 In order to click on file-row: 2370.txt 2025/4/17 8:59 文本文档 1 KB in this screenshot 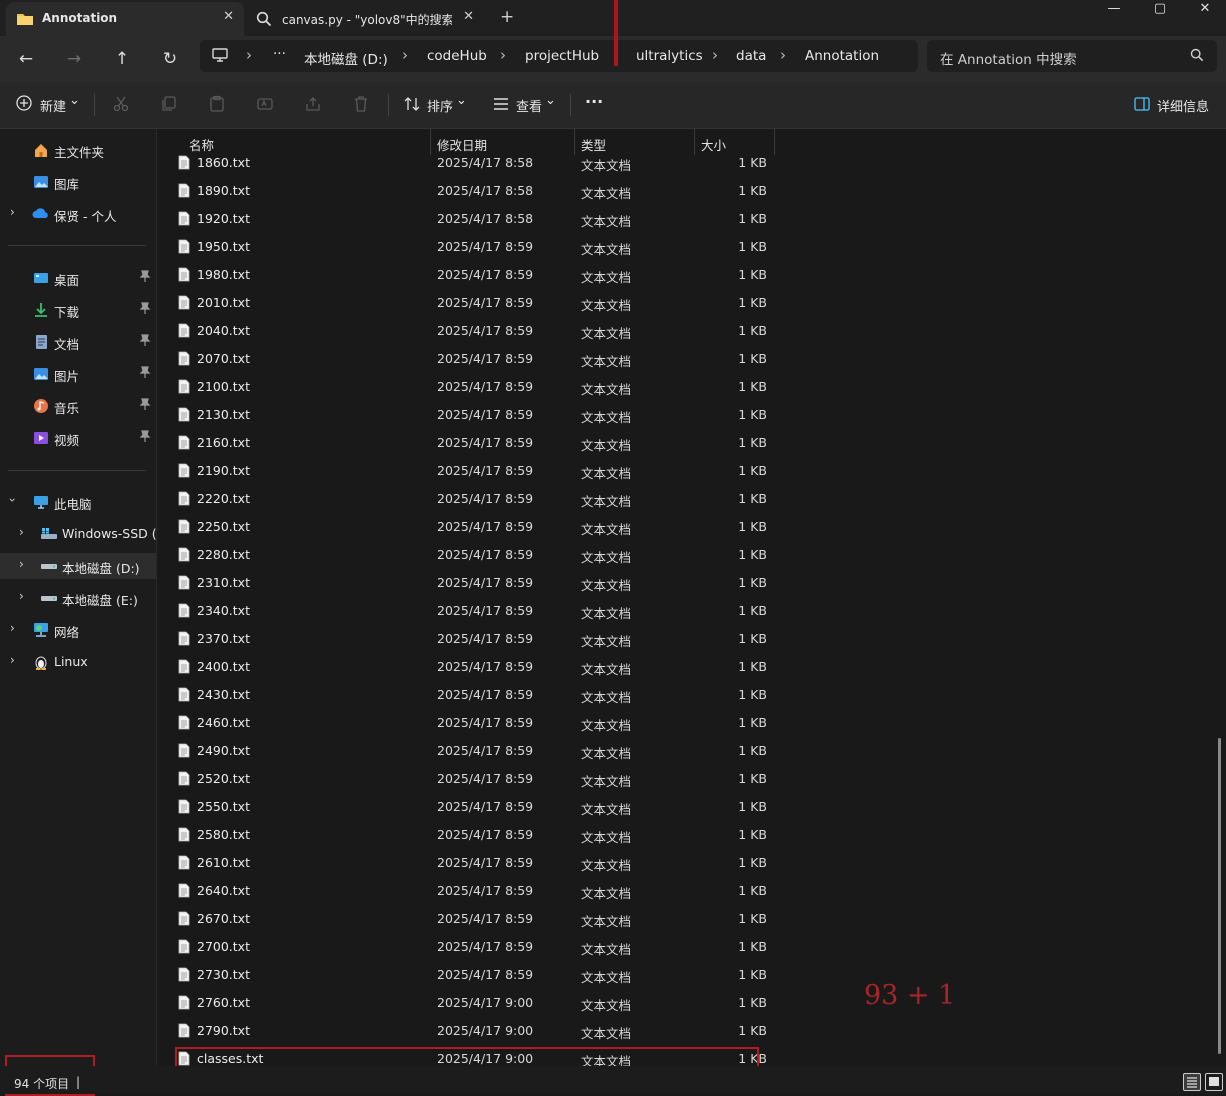, I will do `click(467, 639)`.